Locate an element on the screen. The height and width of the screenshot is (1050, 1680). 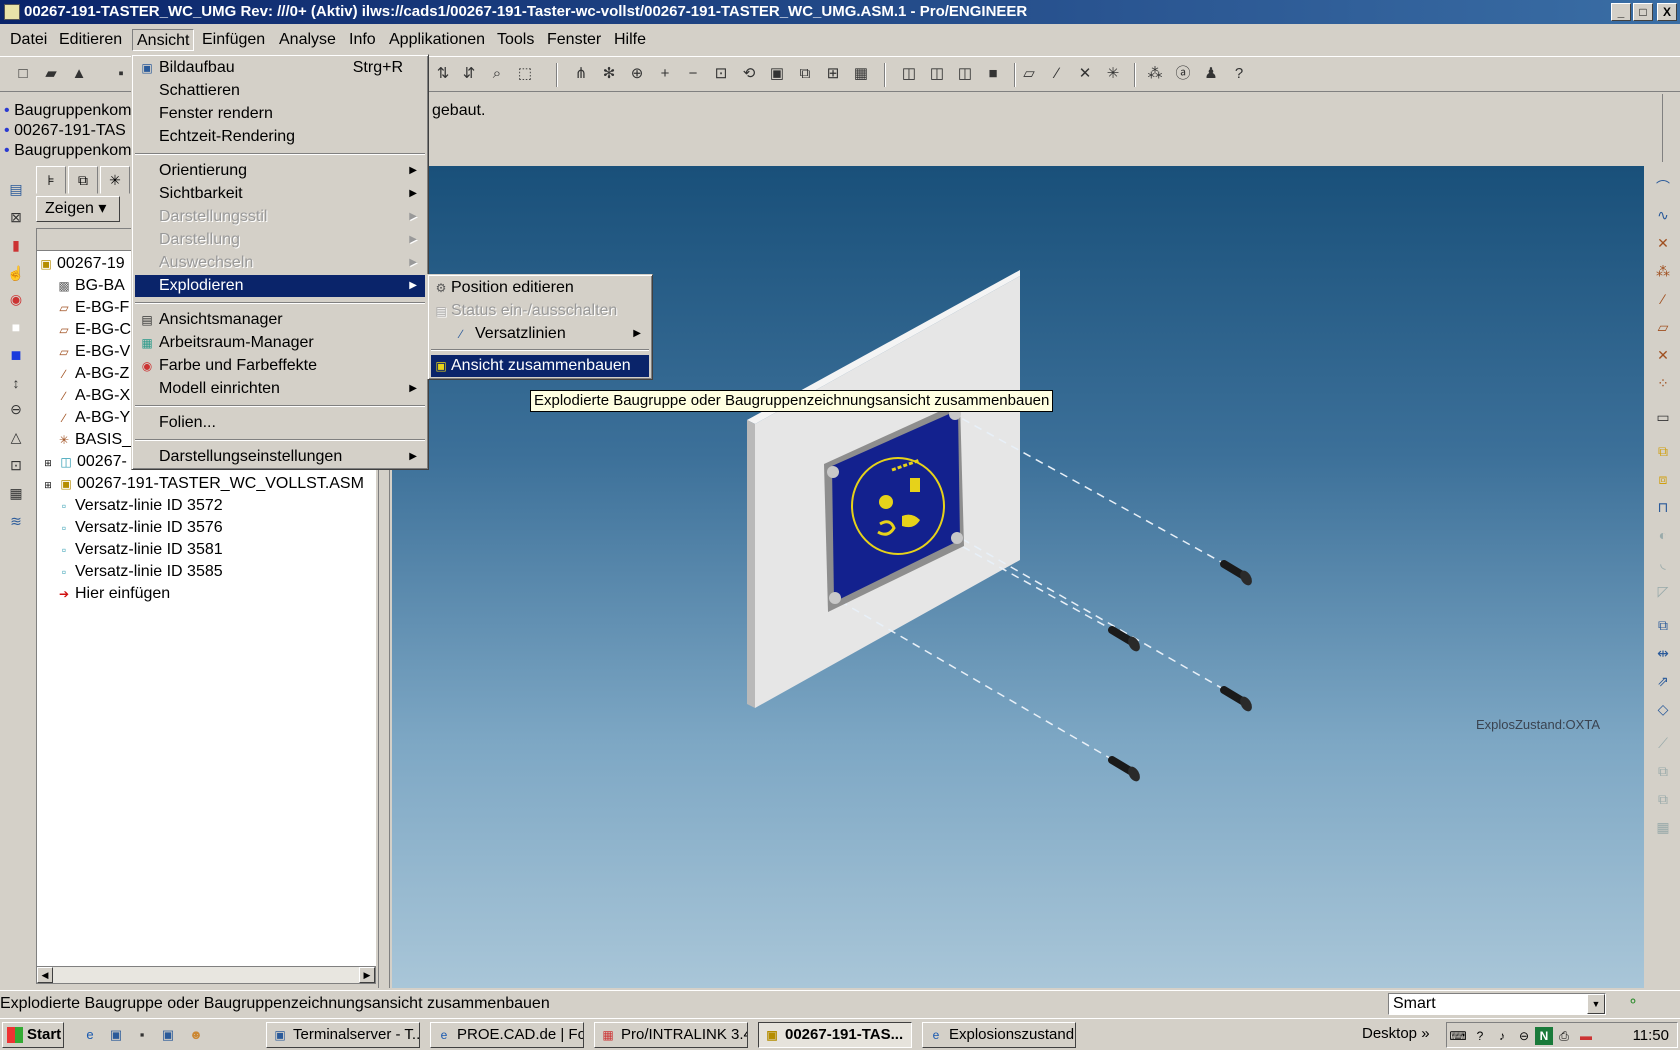
menu-ansicht: Ansicht is located at coordinates (163, 40).